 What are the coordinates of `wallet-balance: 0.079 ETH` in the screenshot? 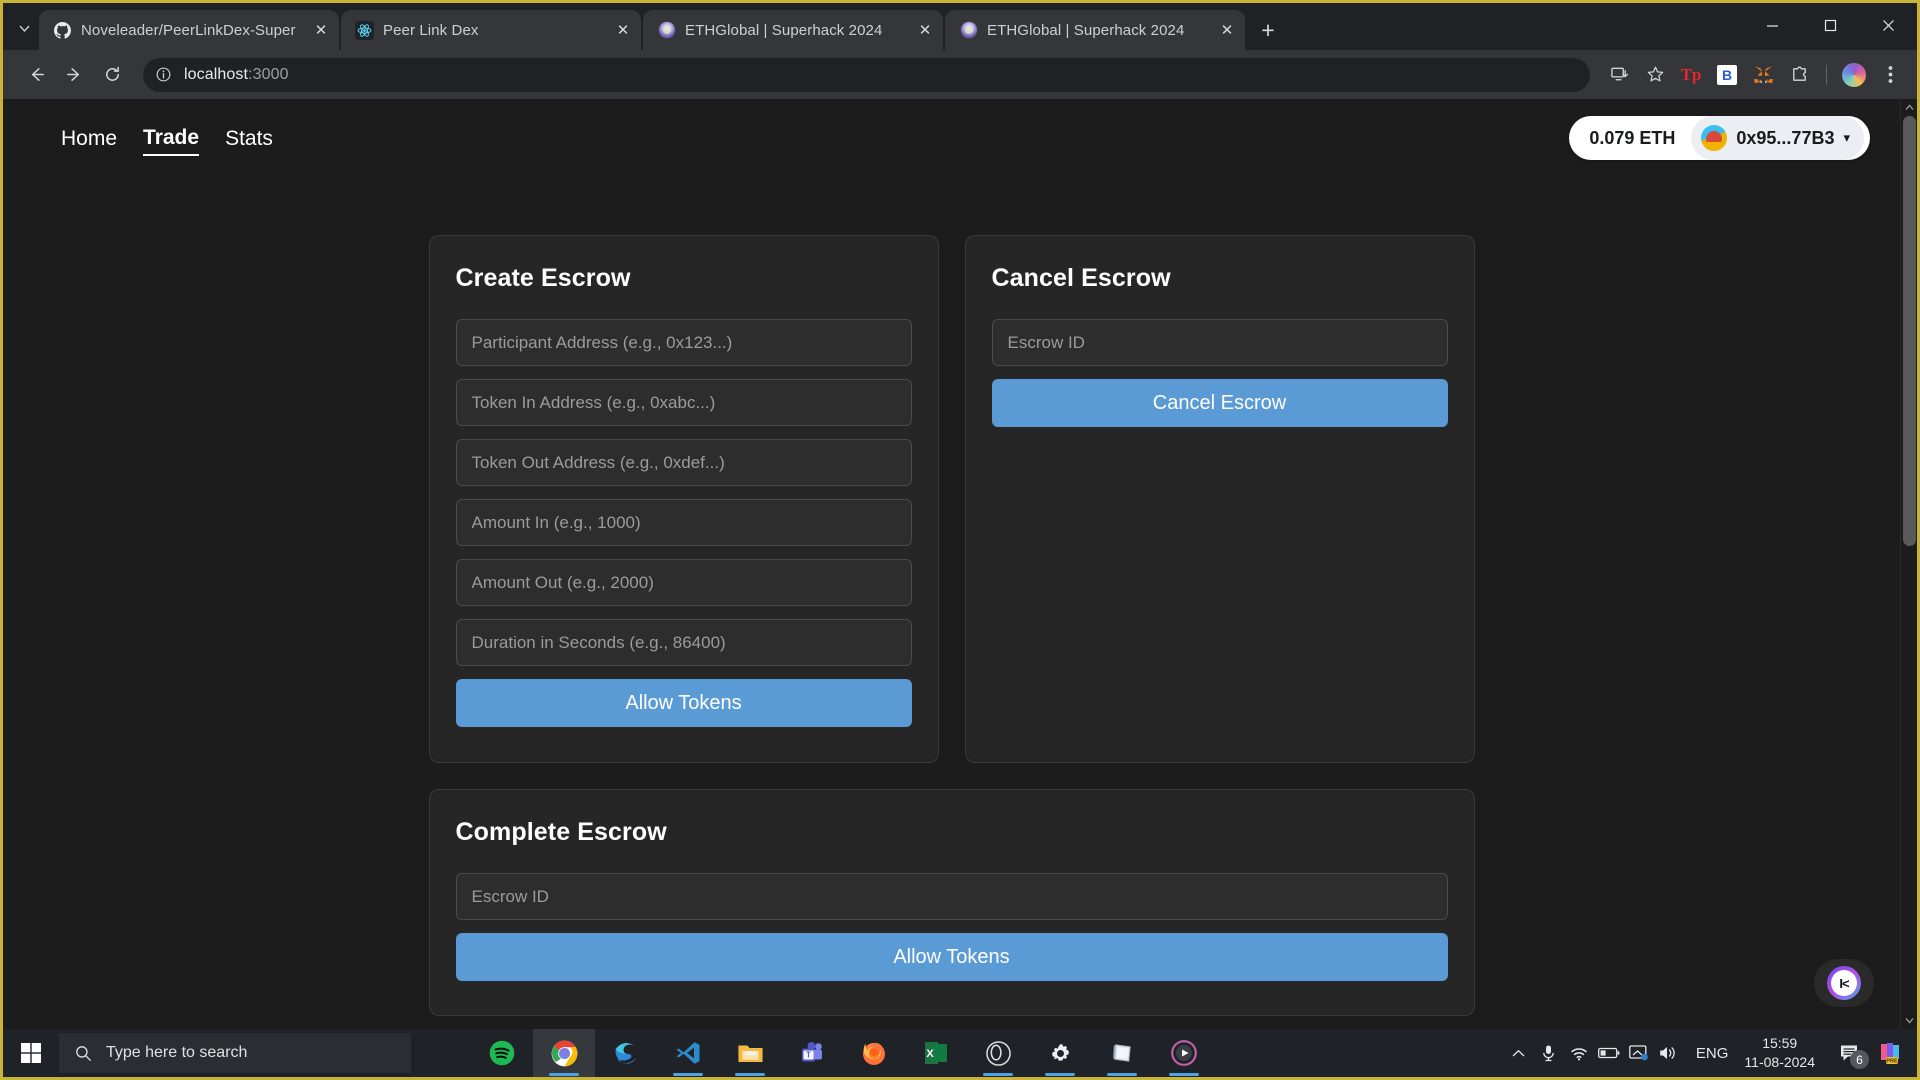 It's located at (1632, 137).